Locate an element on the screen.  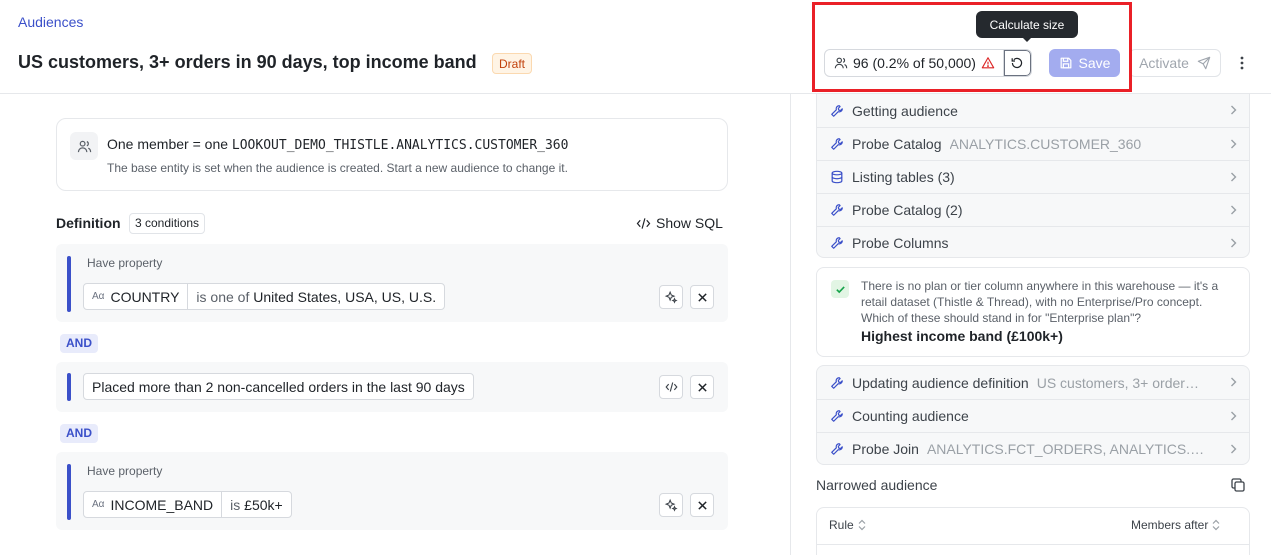
condition-pill-income: Aα INCOME_BAND is £50k+ is located at coordinates (187, 504).